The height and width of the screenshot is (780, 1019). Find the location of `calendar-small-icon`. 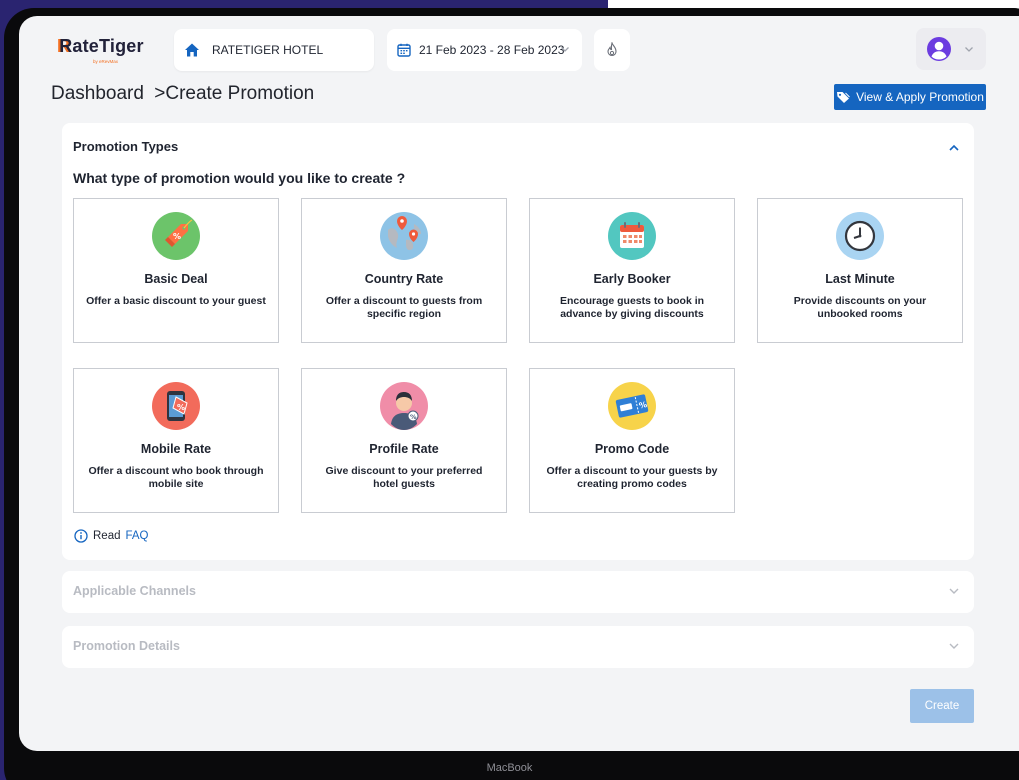

calendar-small-icon is located at coordinates (404, 50).